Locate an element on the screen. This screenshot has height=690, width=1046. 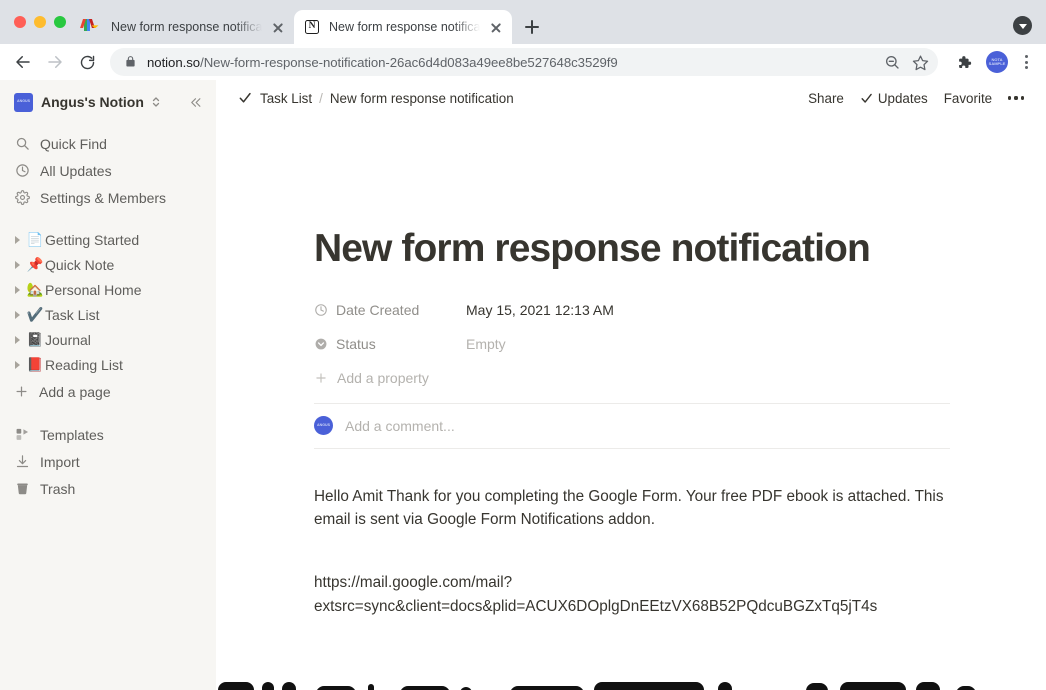
workspace-switcher: ANGUS Angus's Notion is located at coordinates (108, 102).